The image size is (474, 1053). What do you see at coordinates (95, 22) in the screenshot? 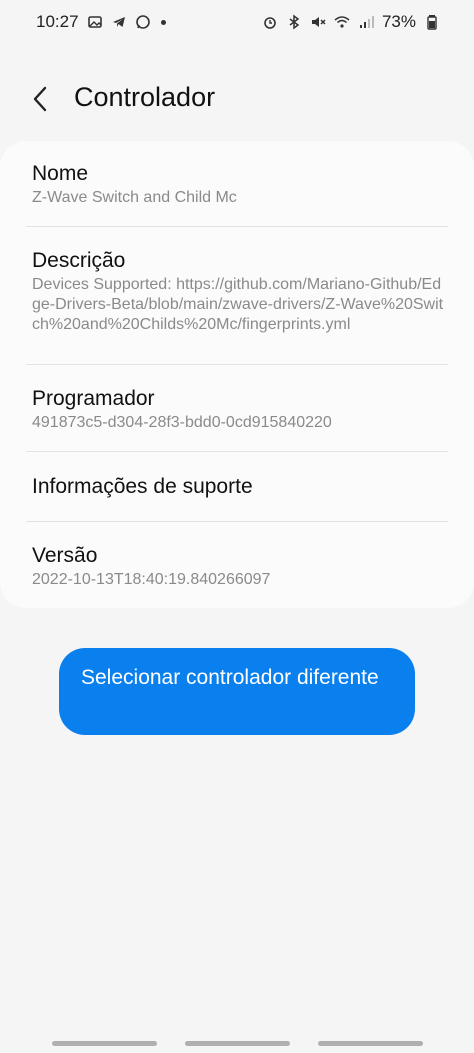
I see `gallery-icon` at bounding box center [95, 22].